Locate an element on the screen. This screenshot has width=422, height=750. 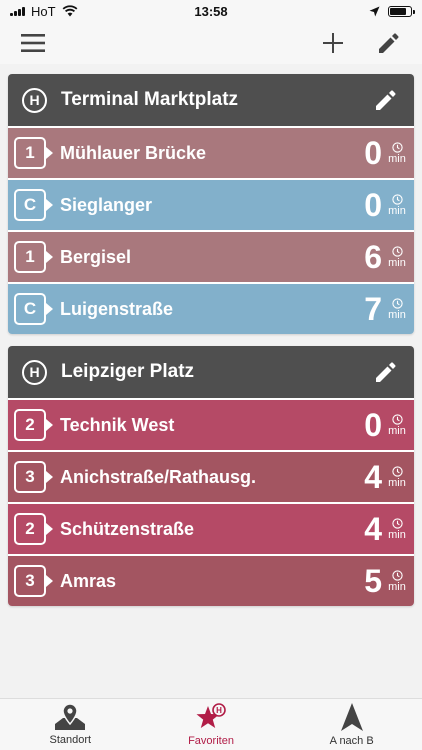
tab-standort: Standort is located at coordinates (70, 724).